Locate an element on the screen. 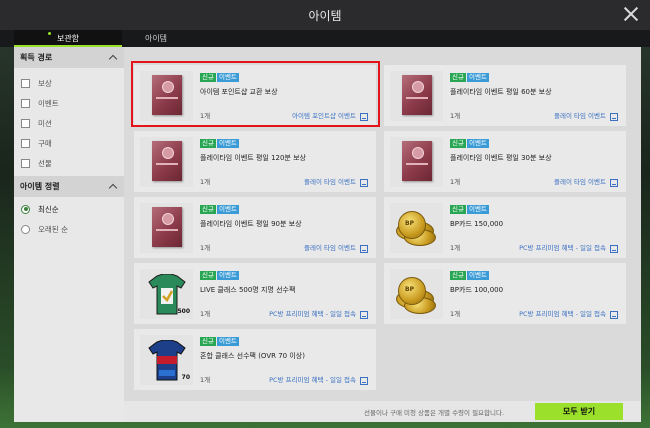  item-source: 플레이 타임 이벤트 is located at coordinates (580, 182).